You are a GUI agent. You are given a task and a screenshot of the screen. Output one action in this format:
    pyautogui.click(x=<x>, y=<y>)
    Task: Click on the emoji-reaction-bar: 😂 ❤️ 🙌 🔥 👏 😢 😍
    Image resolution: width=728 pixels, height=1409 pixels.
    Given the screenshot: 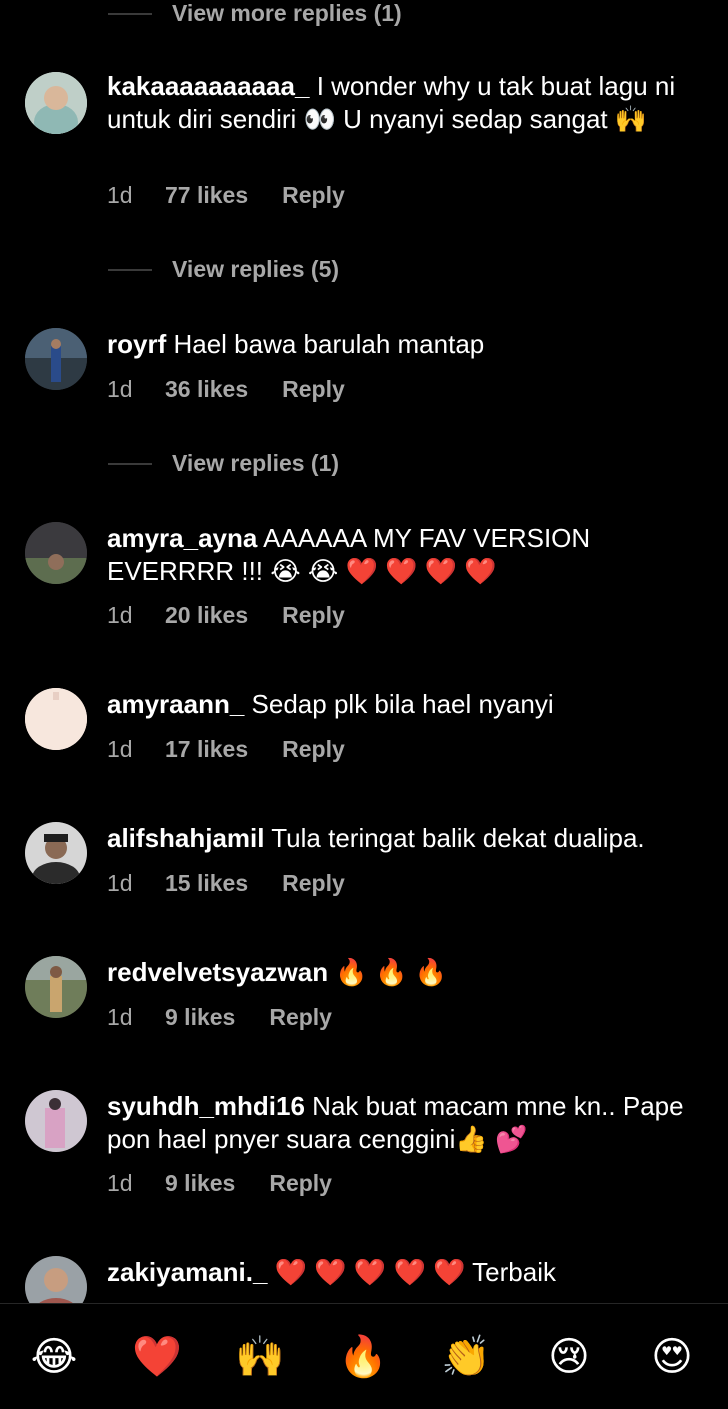 What is the action you would take?
    pyautogui.click(x=364, y=1356)
    